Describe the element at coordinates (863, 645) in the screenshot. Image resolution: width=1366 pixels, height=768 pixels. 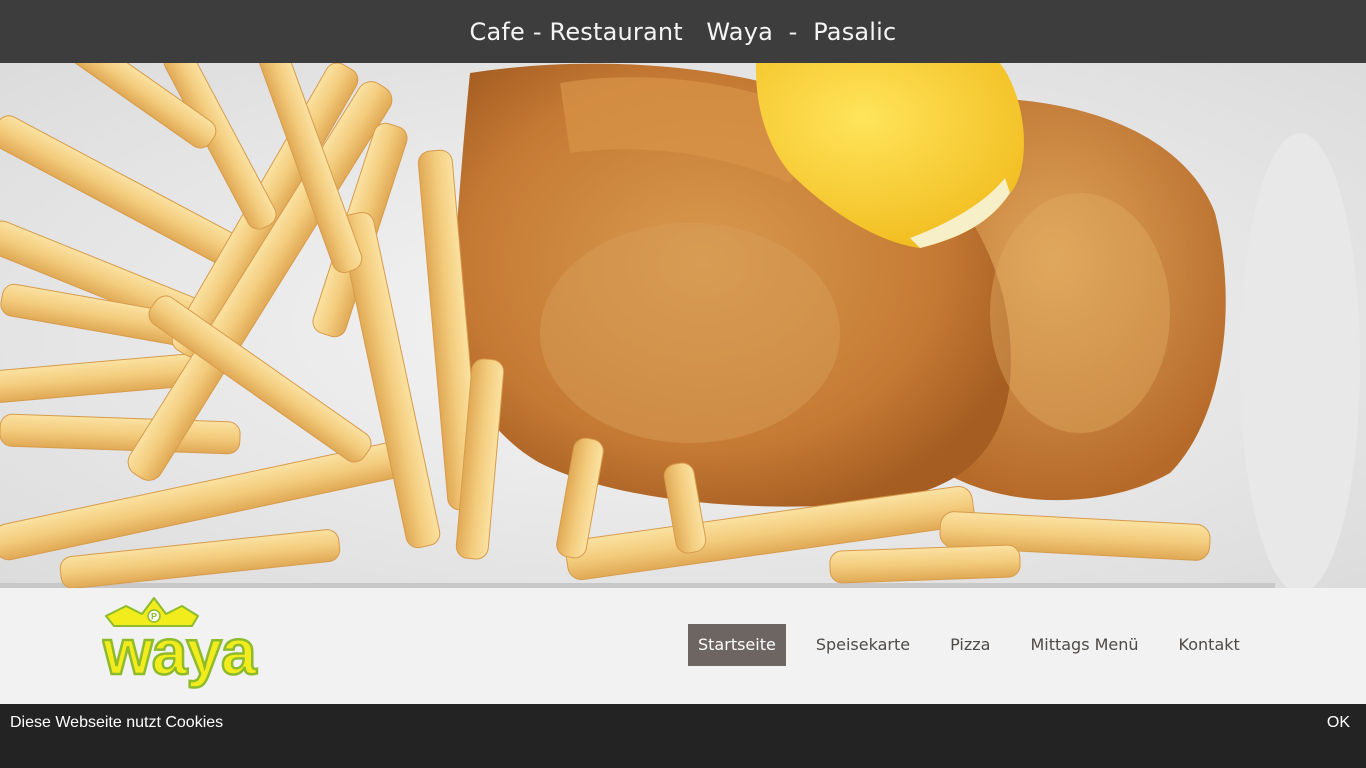
I see `nav-item-speisekarte: Speisekarte` at that location.